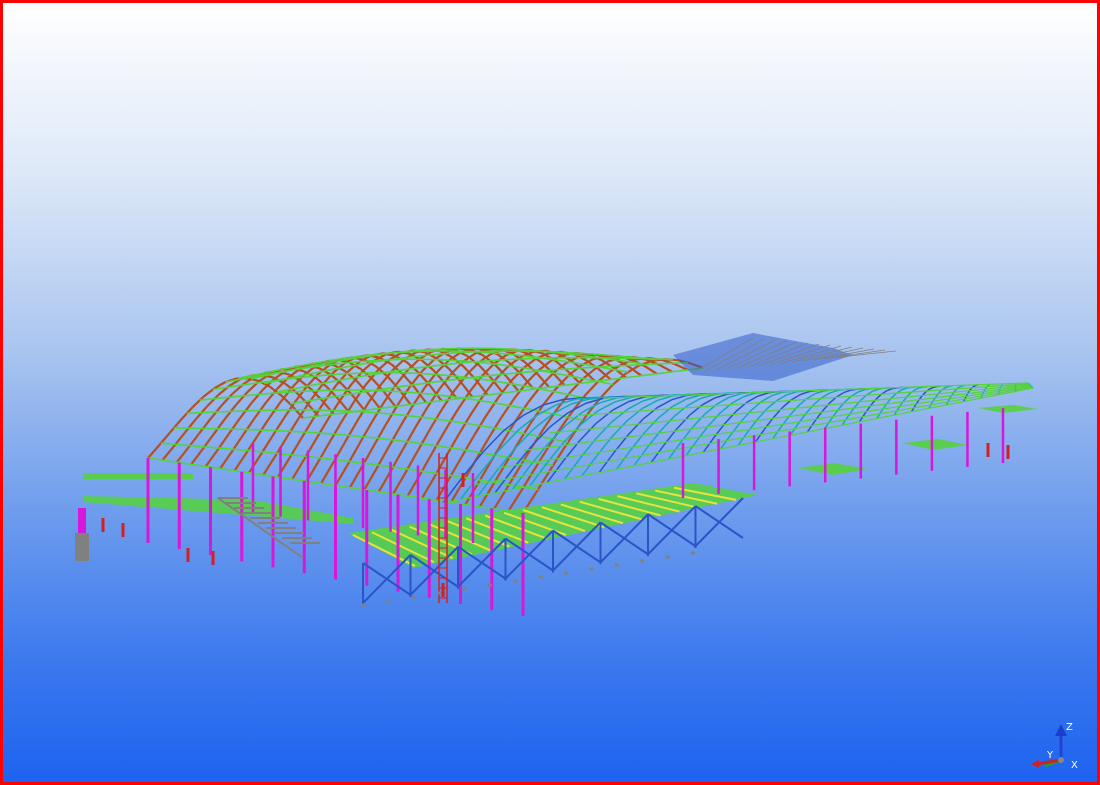 This screenshot has height=785, width=1100. What do you see at coordinates (138, 476) in the screenshot?
I see `left-low-deck` at bounding box center [138, 476].